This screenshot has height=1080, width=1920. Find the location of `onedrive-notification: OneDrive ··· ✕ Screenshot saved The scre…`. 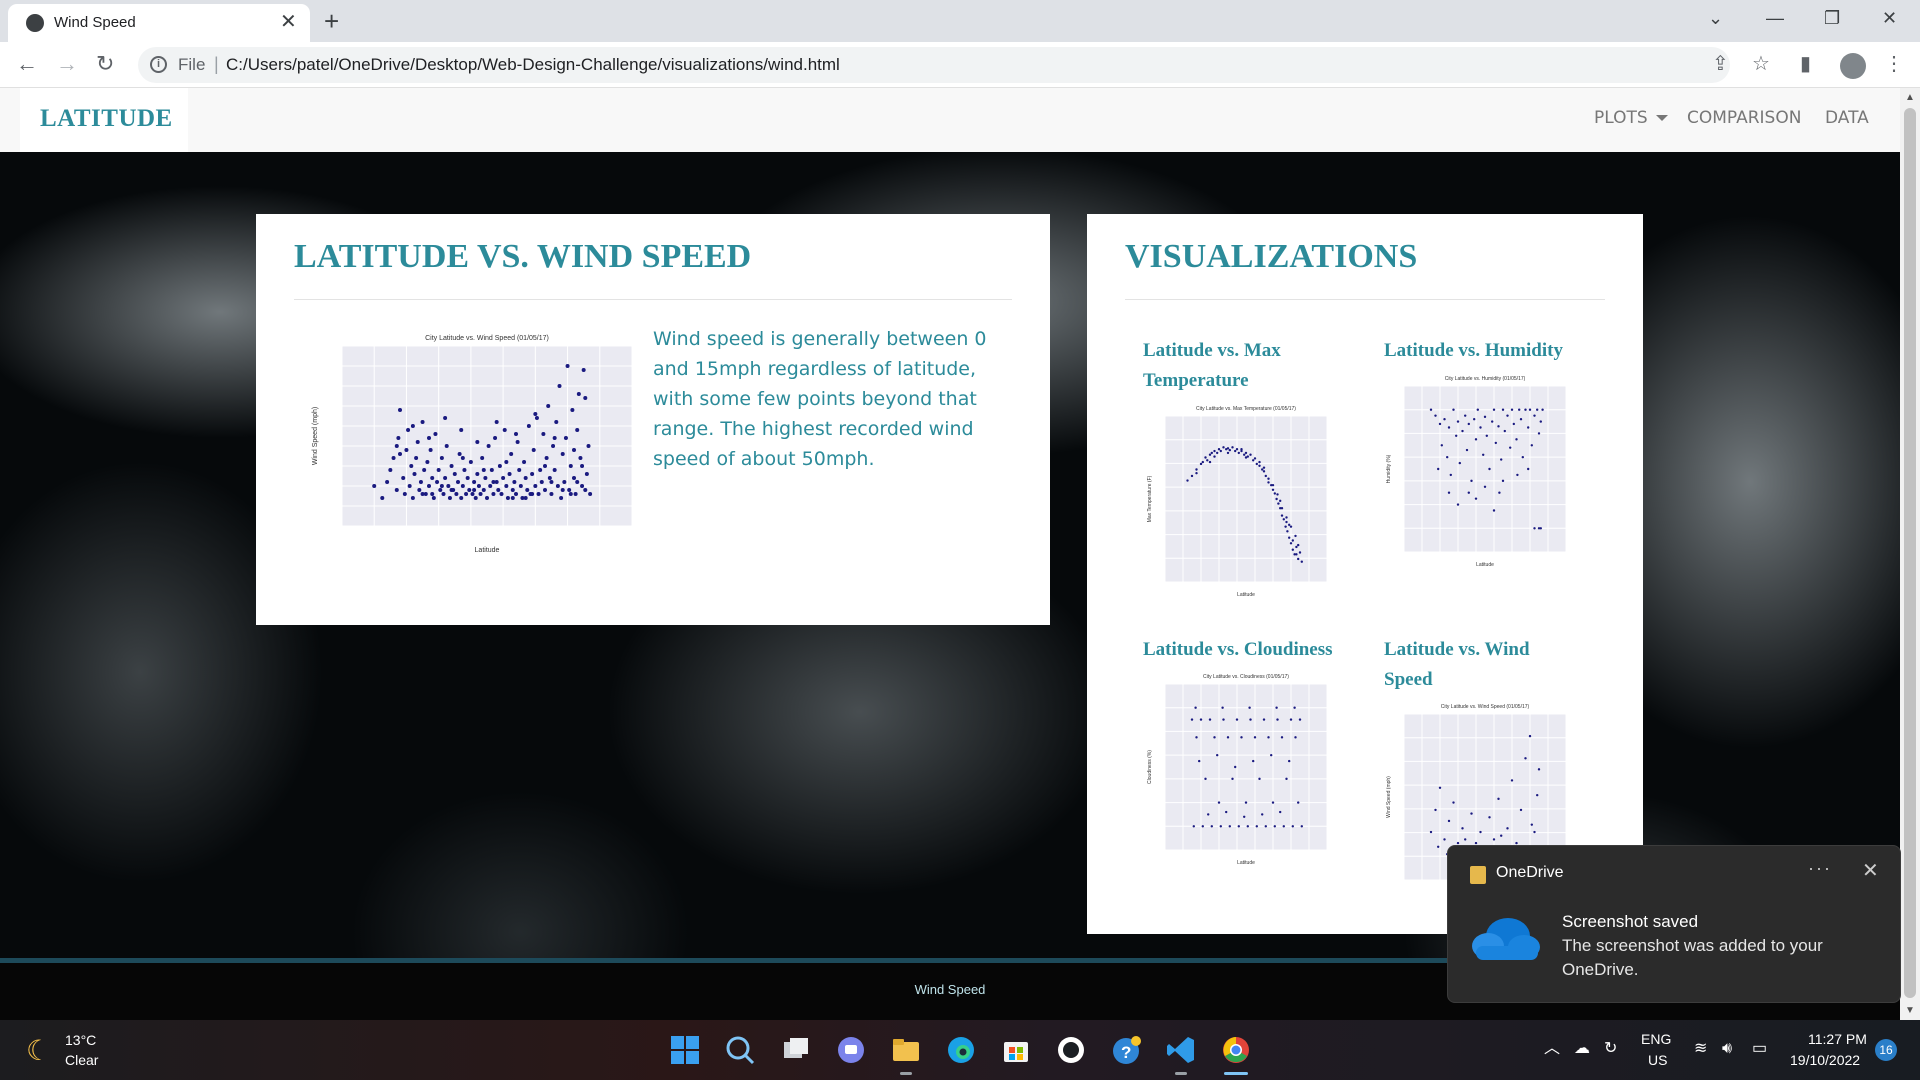

onedrive-notification: OneDrive ··· ✕ Screenshot saved The scre… is located at coordinates (1674, 924).